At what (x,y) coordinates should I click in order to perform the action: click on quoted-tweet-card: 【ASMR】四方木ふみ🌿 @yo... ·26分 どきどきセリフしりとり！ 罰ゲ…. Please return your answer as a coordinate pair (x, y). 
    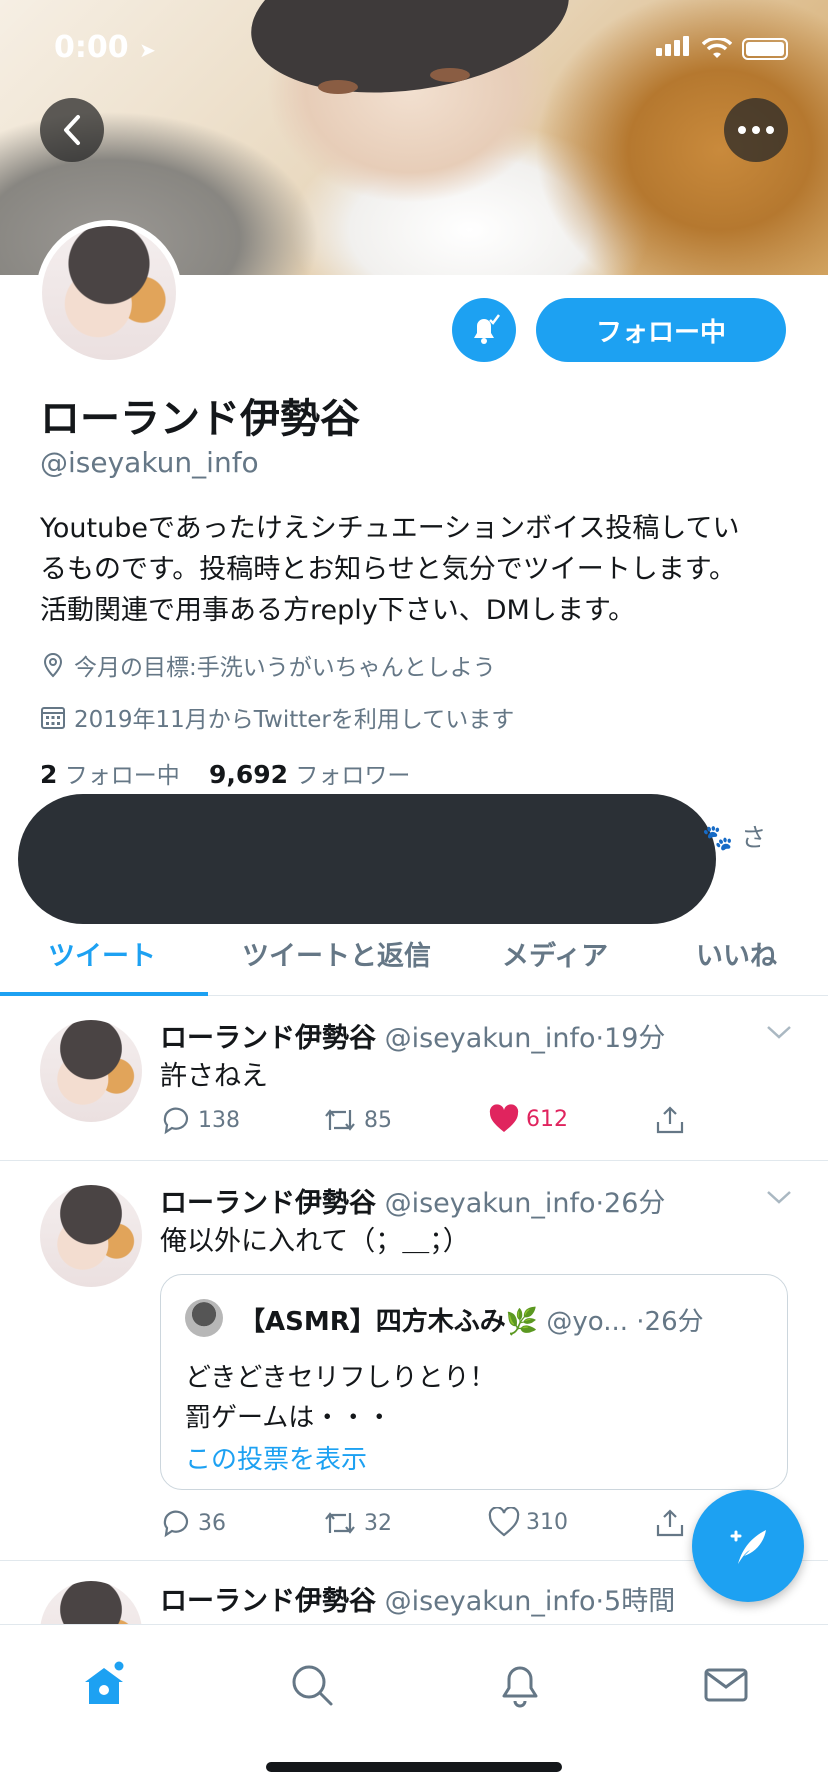
    Looking at the image, I should click on (474, 1382).